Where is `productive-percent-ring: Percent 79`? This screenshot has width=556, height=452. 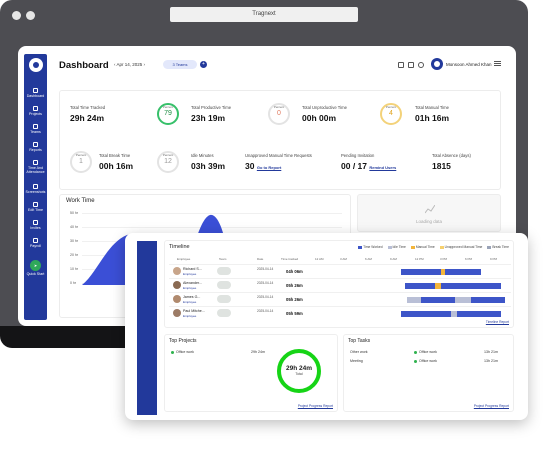 productive-percent-ring: Percent 79 is located at coordinates (168, 114).